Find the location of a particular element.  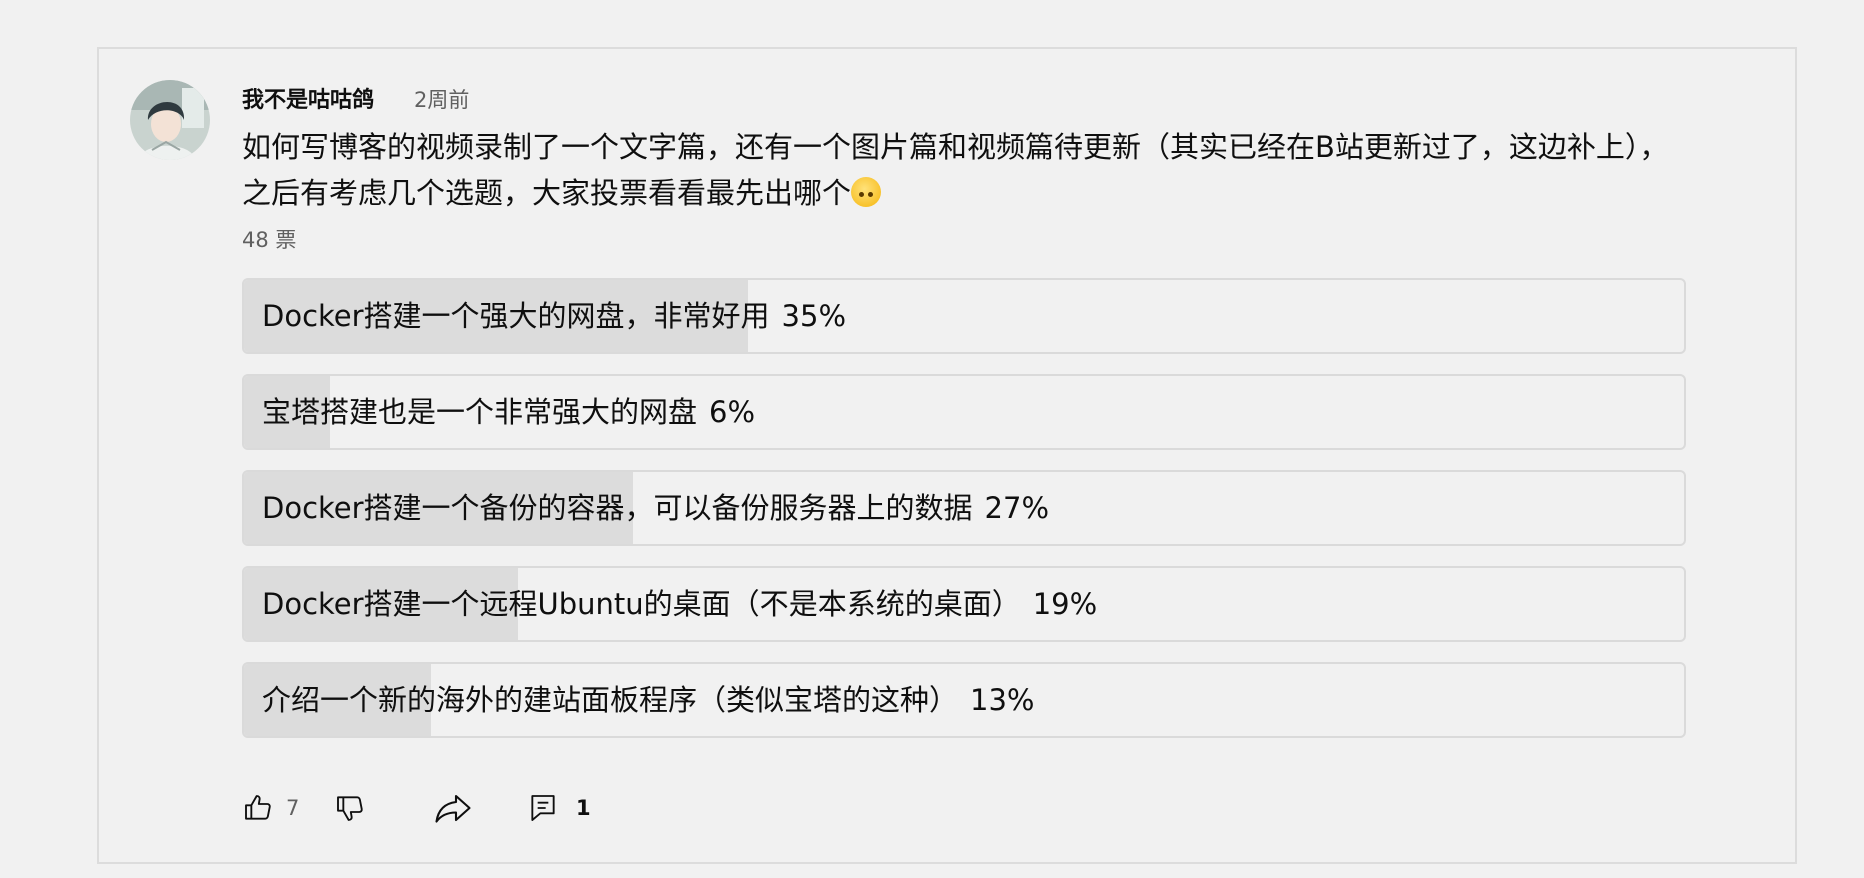

poll-option-label: Docker搭建一个备份的容器，可以备份服务器上的数据 27% is located at coordinates (655, 508).